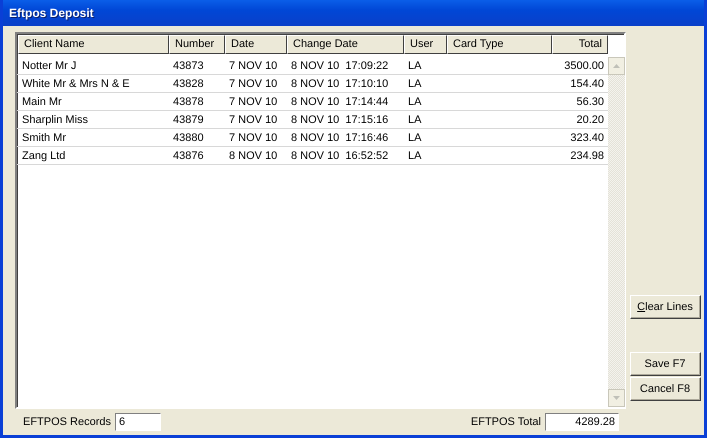  What do you see at coordinates (499, 44) in the screenshot?
I see `column-header: Card Type` at bounding box center [499, 44].